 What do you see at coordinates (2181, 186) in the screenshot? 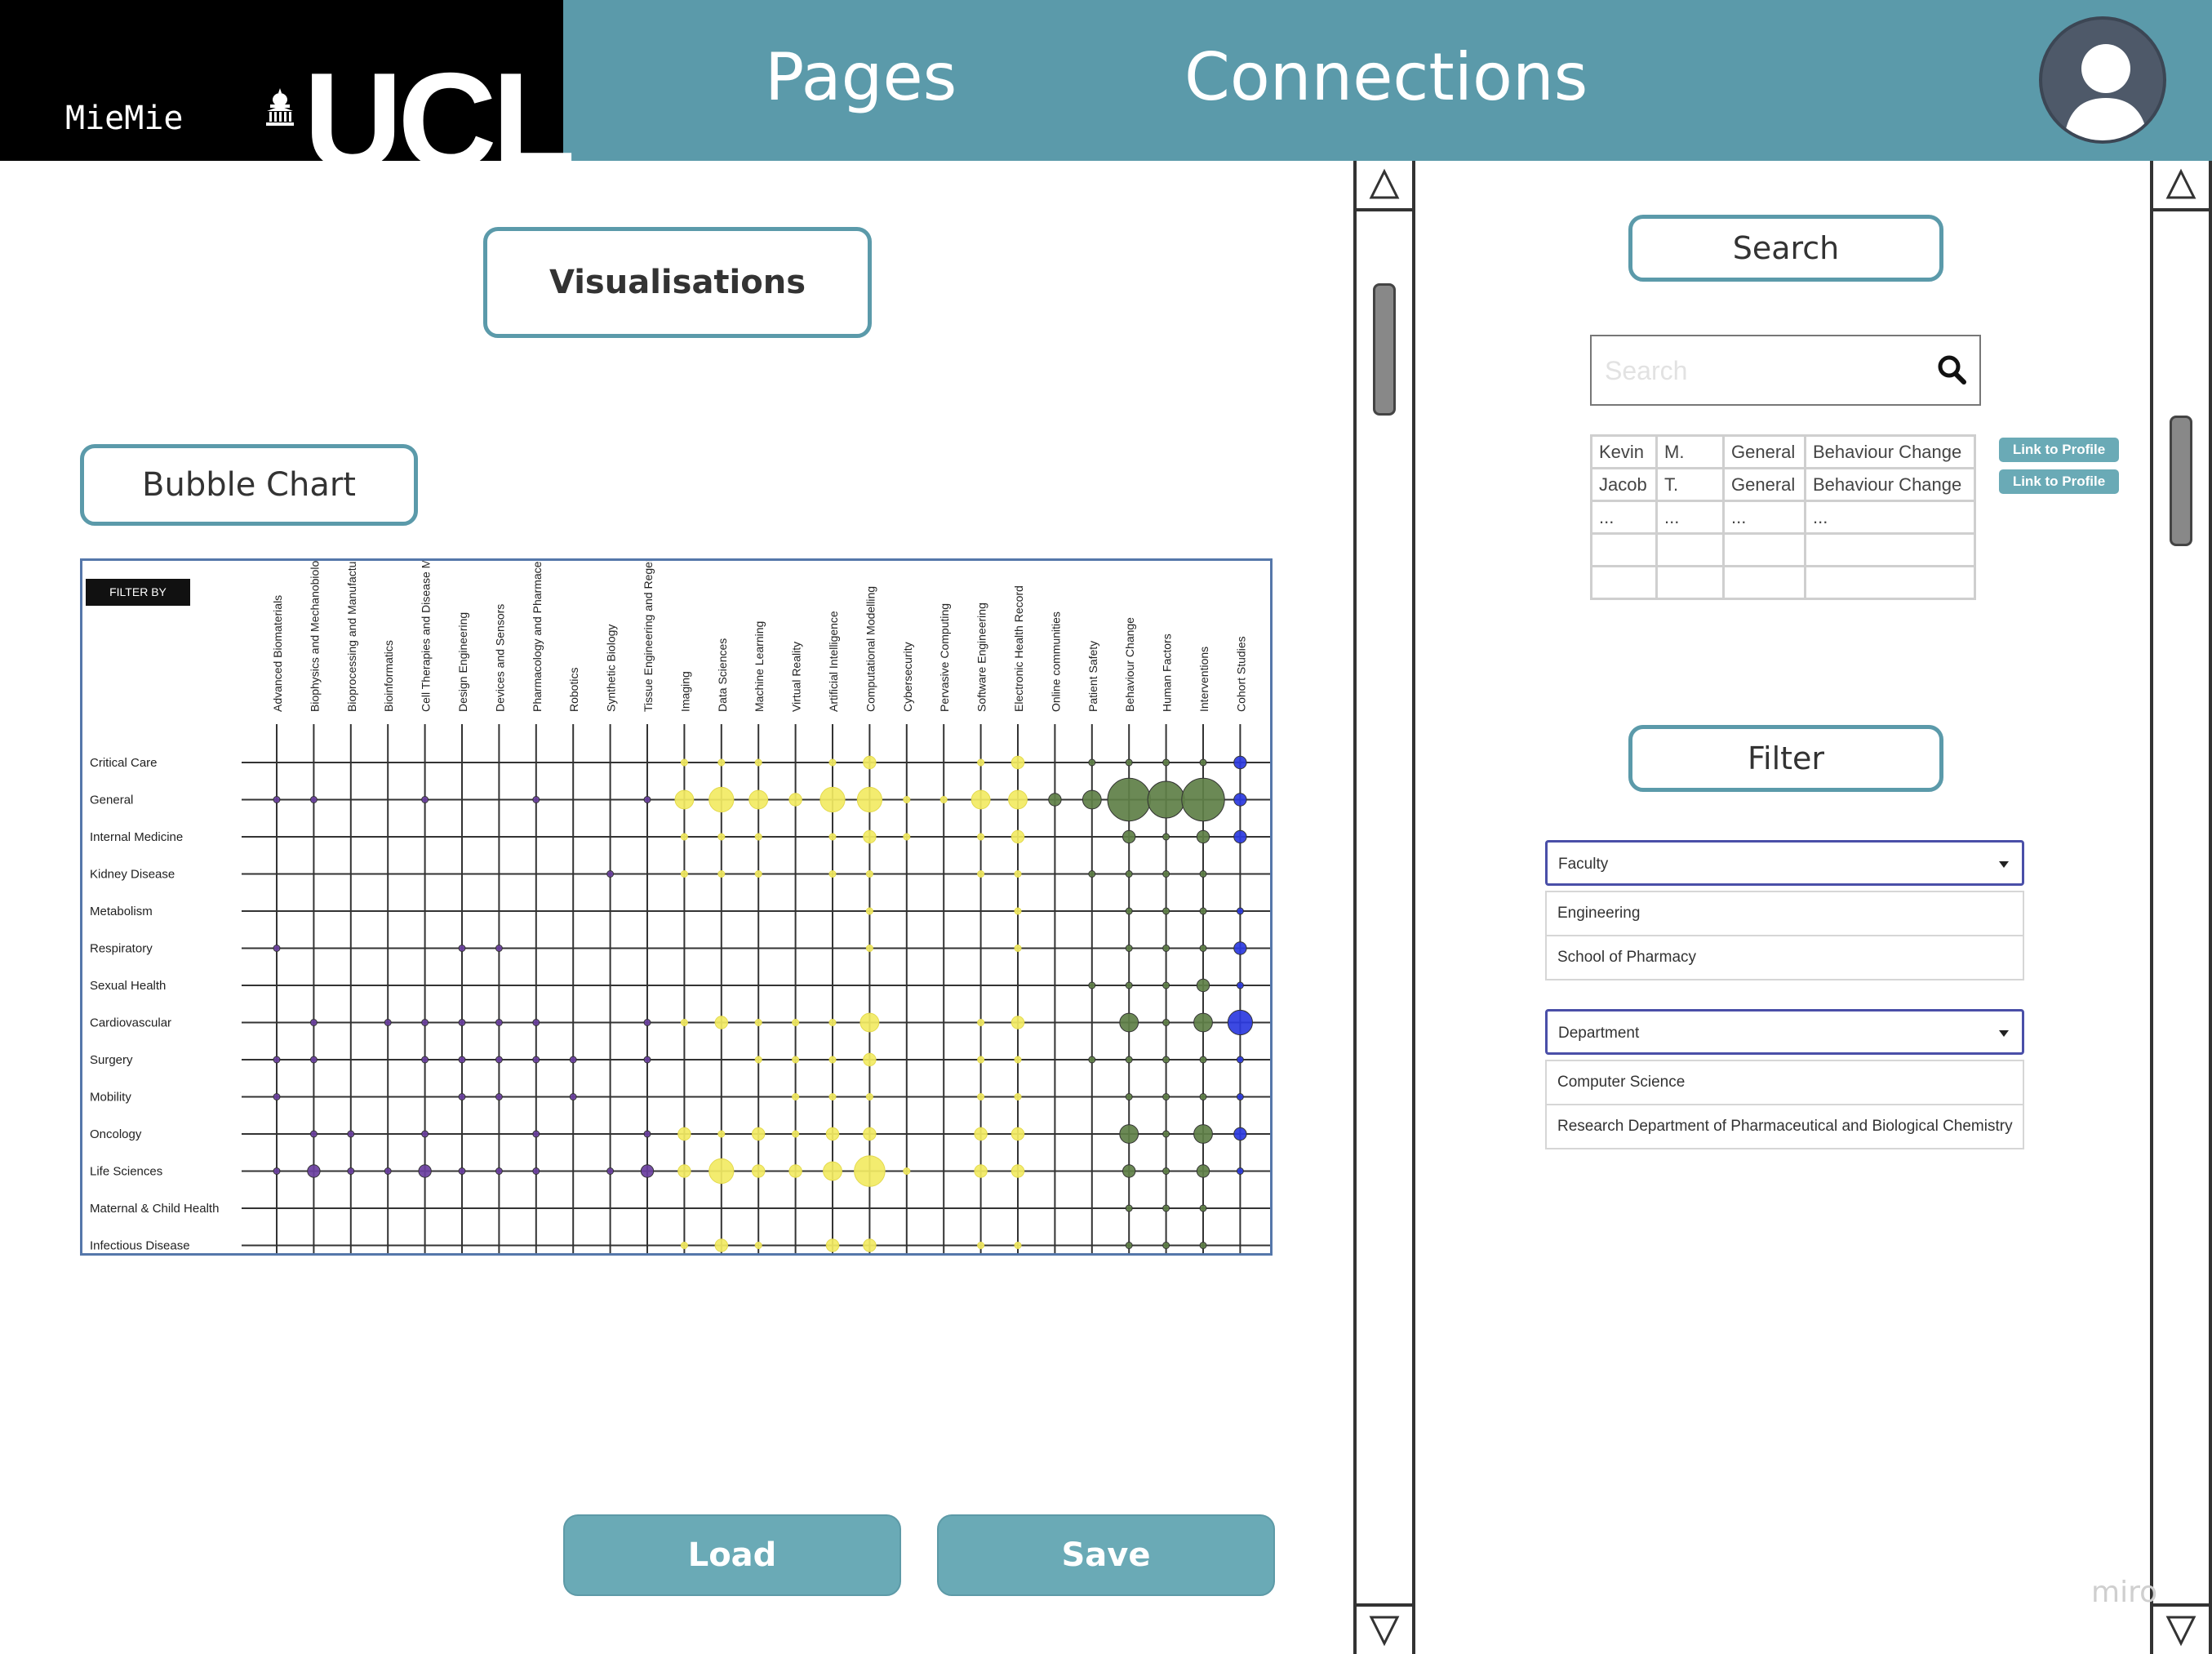
I see `scroll-up-button` at bounding box center [2181, 186].